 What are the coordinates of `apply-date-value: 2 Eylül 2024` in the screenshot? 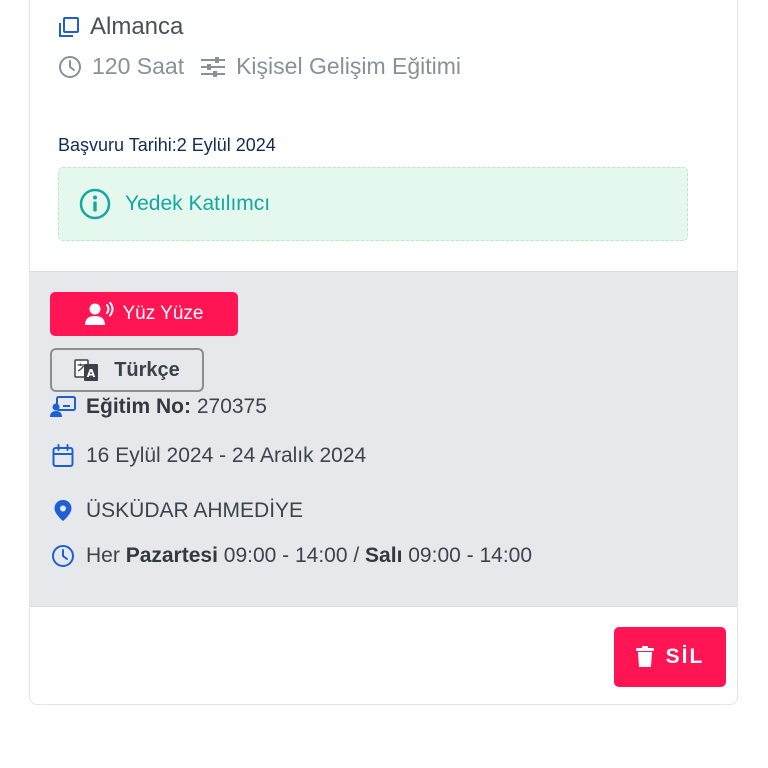 It's located at (226, 145).